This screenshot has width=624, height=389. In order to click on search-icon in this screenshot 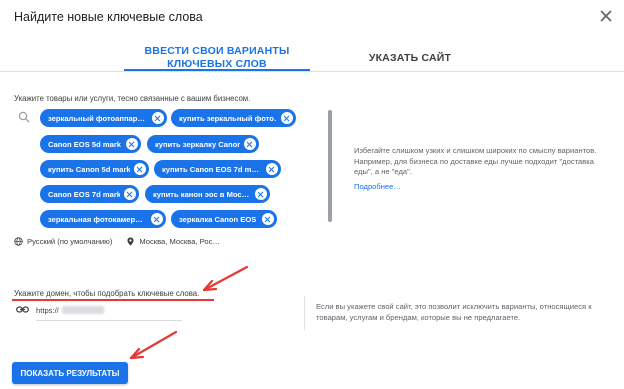, I will do `click(24, 117)`.